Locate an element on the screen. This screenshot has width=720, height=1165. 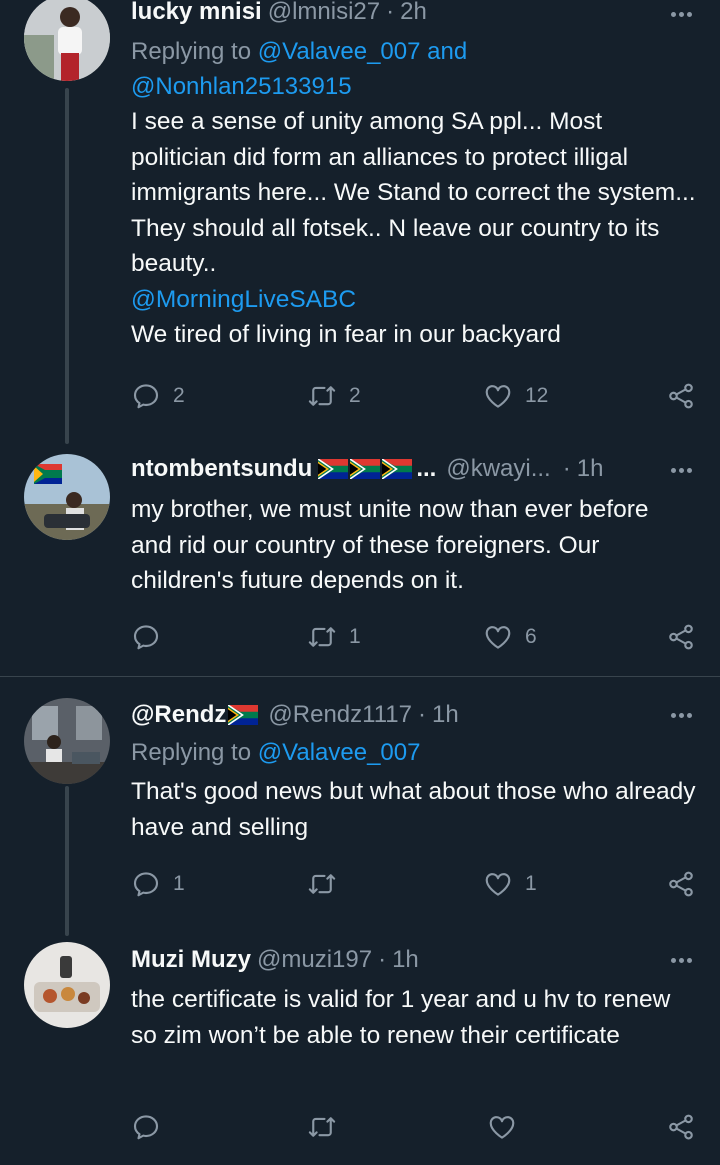
author-name: @Rendz is located at coordinates (178, 715).